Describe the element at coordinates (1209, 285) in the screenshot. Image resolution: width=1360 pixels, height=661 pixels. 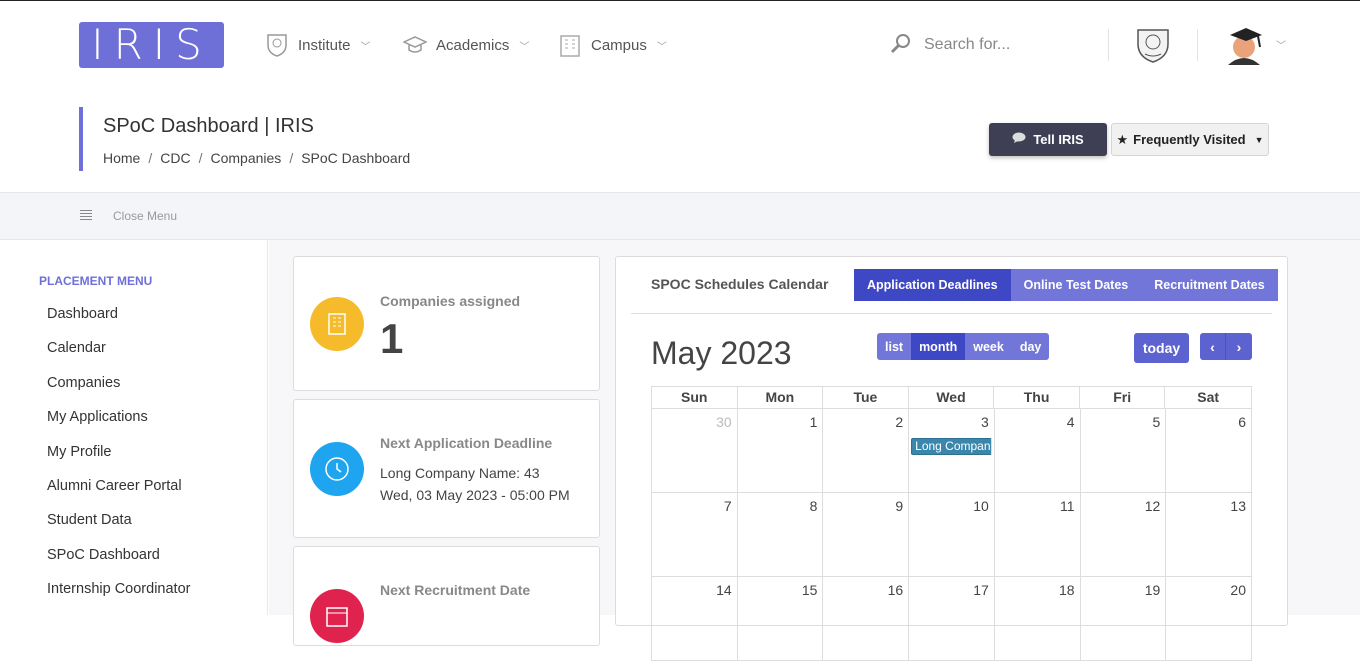
I see `tab-recruitment-dates: Recruitment Dates` at that location.